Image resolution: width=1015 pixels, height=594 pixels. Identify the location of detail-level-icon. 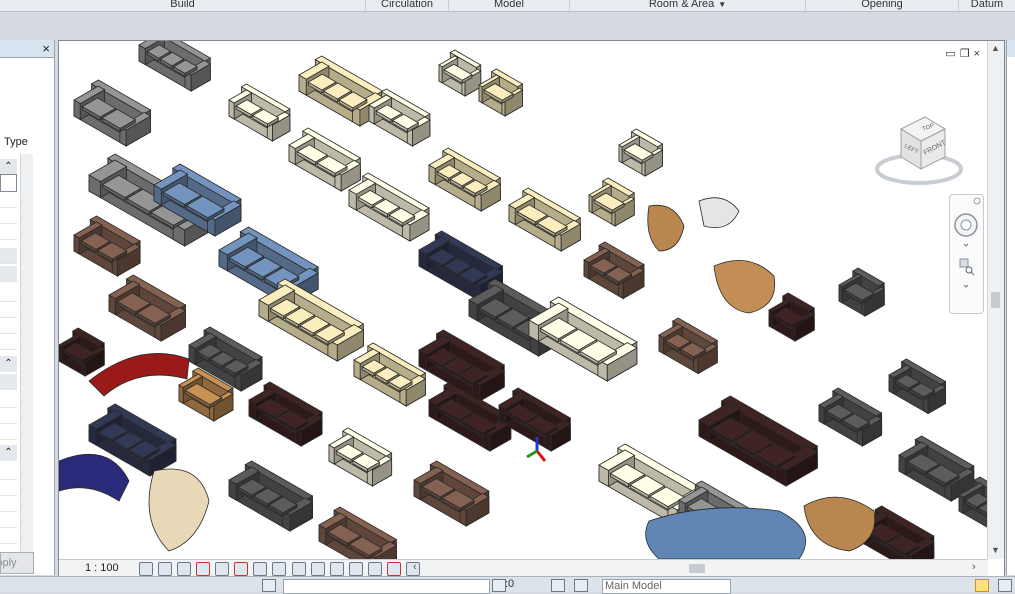
(146, 569).